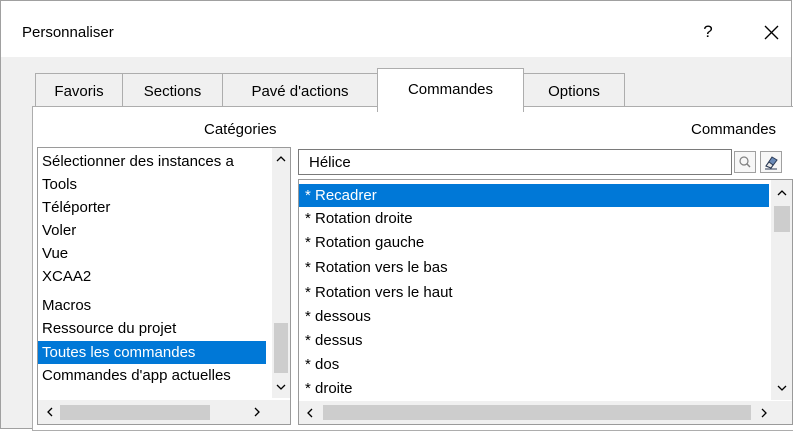 The width and height of the screenshot is (793, 431). I want to click on category-item: Tools, so click(152, 184).